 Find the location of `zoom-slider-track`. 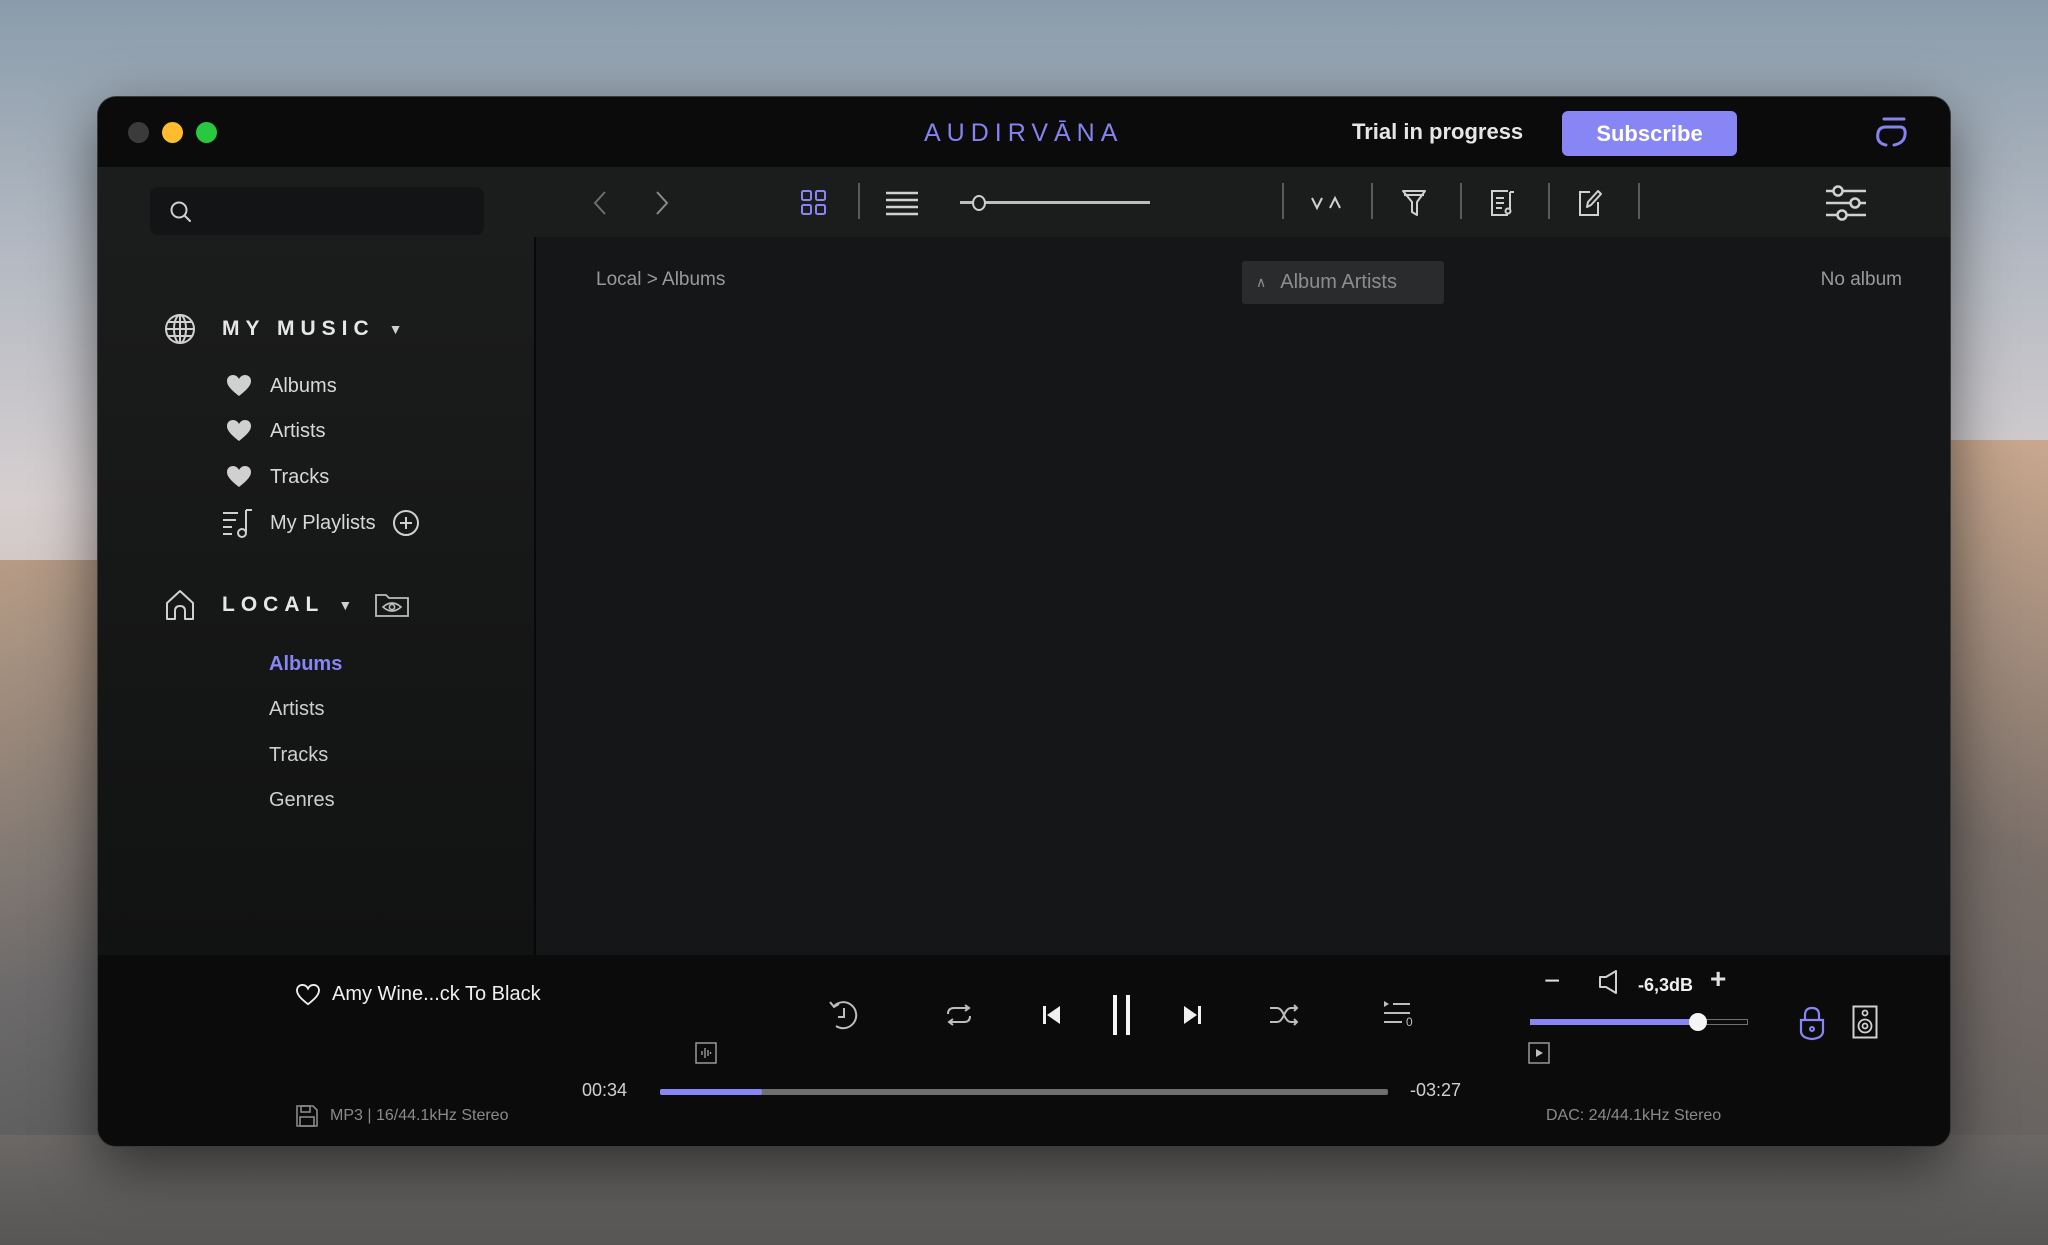

zoom-slider-track is located at coordinates (1055, 202).